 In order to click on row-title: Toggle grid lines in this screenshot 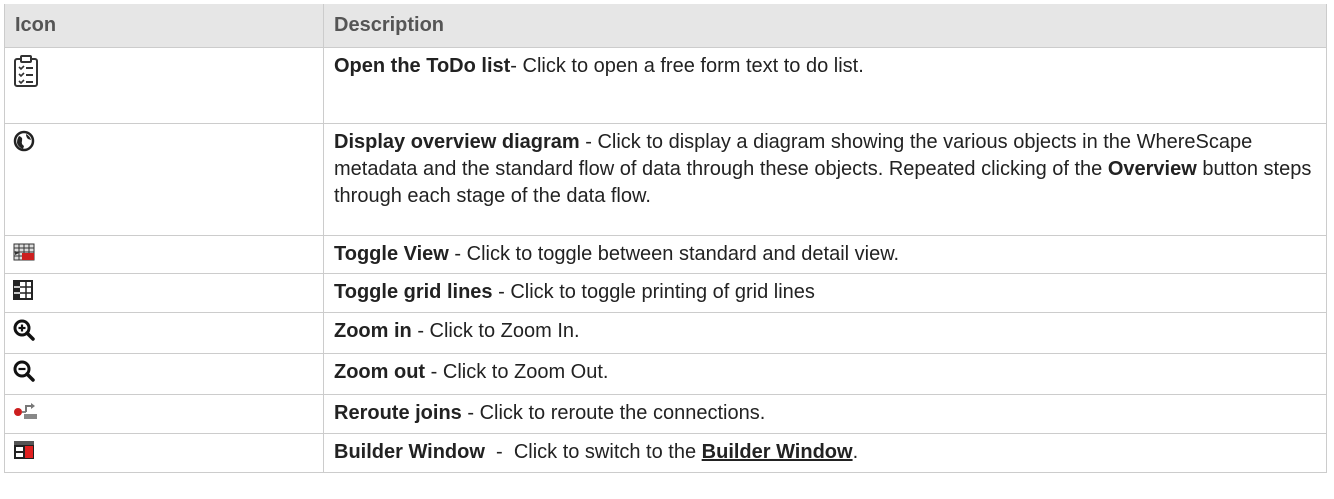, I will do `click(413, 292)`.